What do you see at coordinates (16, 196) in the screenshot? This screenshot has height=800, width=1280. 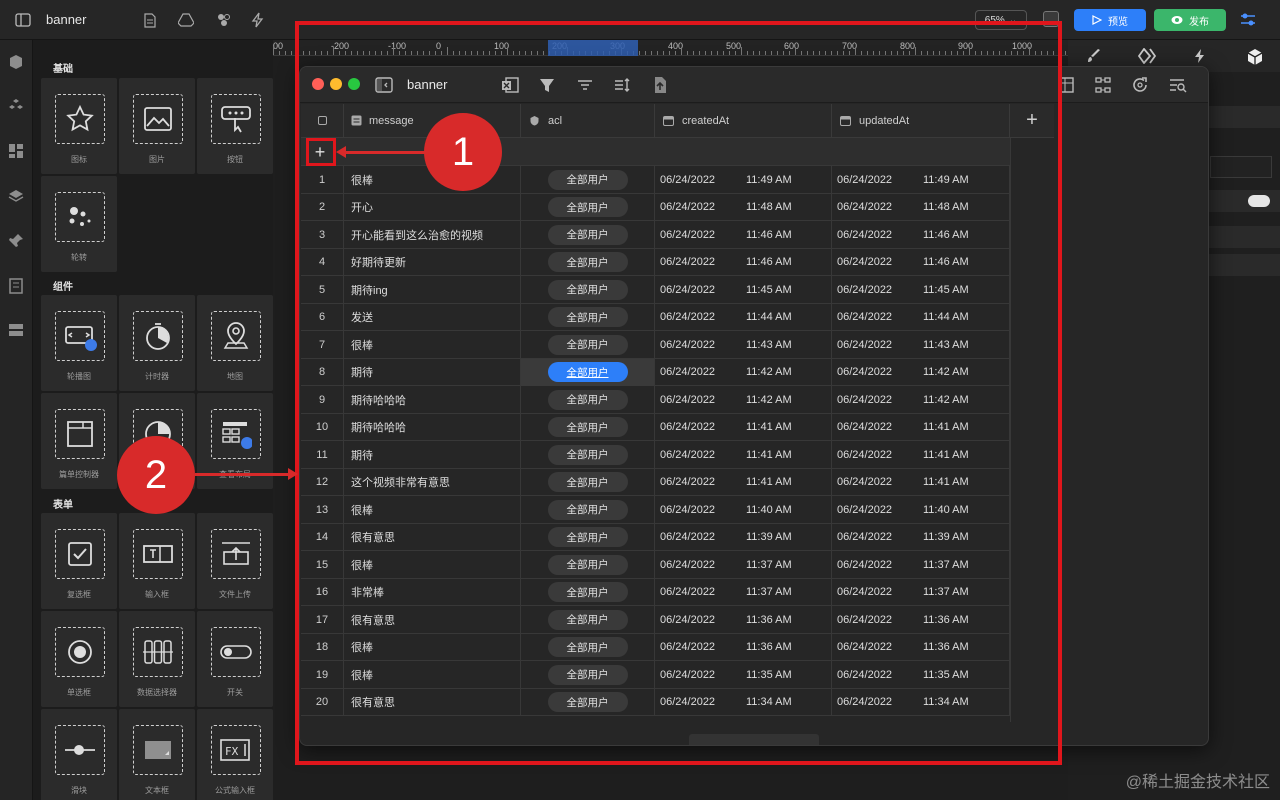 I see `layers-icon` at bounding box center [16, 196].